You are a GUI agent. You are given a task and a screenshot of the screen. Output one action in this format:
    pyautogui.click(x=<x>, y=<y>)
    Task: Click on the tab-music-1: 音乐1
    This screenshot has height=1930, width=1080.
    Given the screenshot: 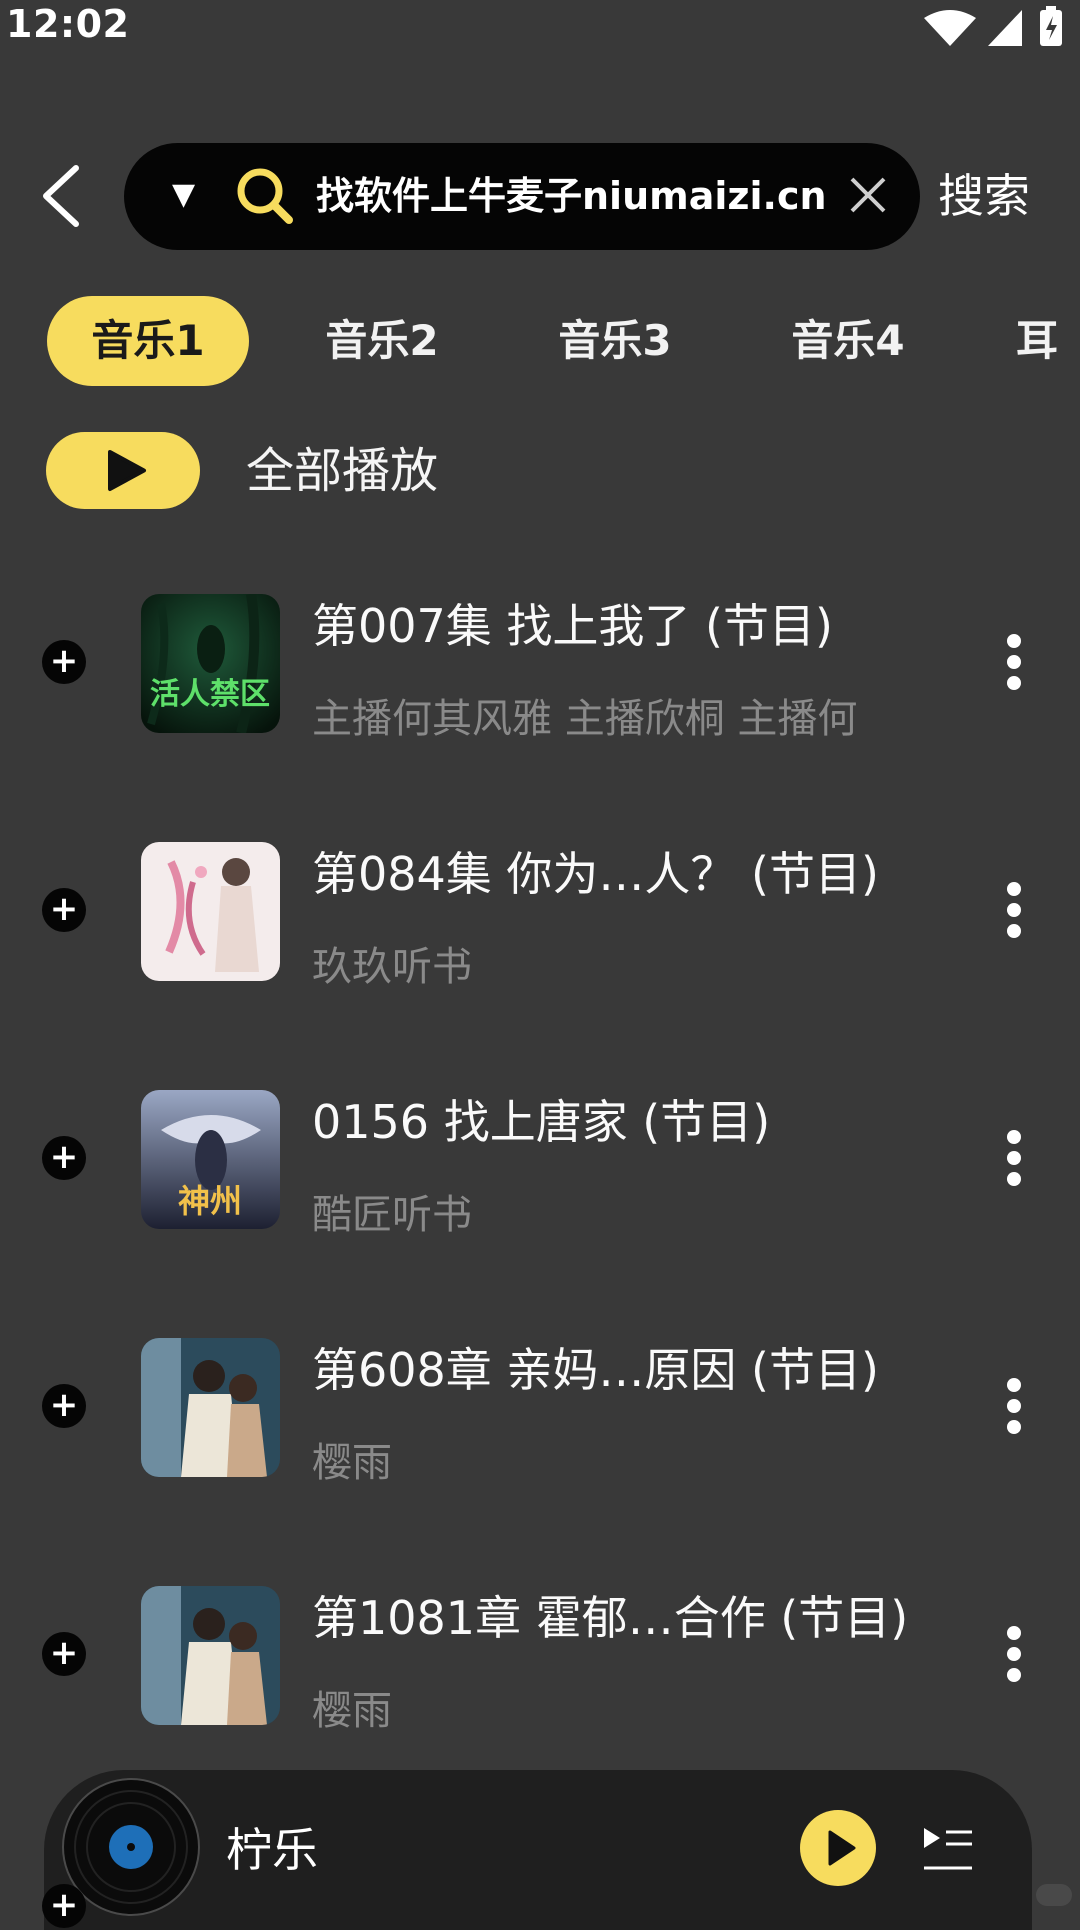 What is the action you would take?
    pyautogui.click(x=148, y=341)
    